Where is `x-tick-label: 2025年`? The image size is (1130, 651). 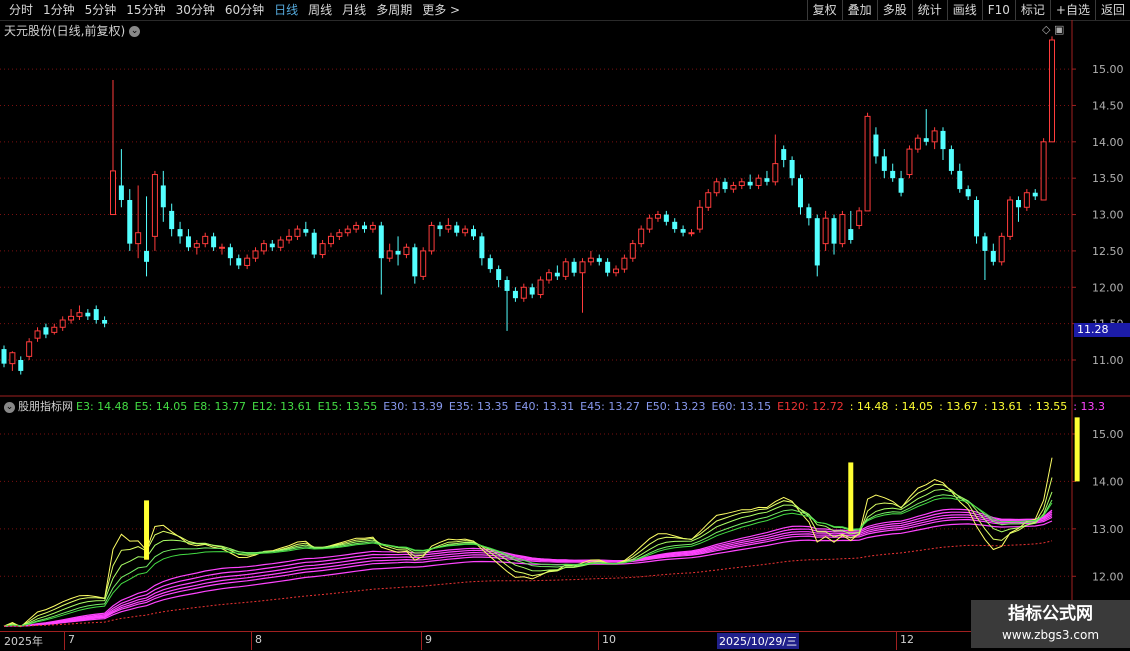
x-tick-label: 2025年 is located at coordinates (23, 641).